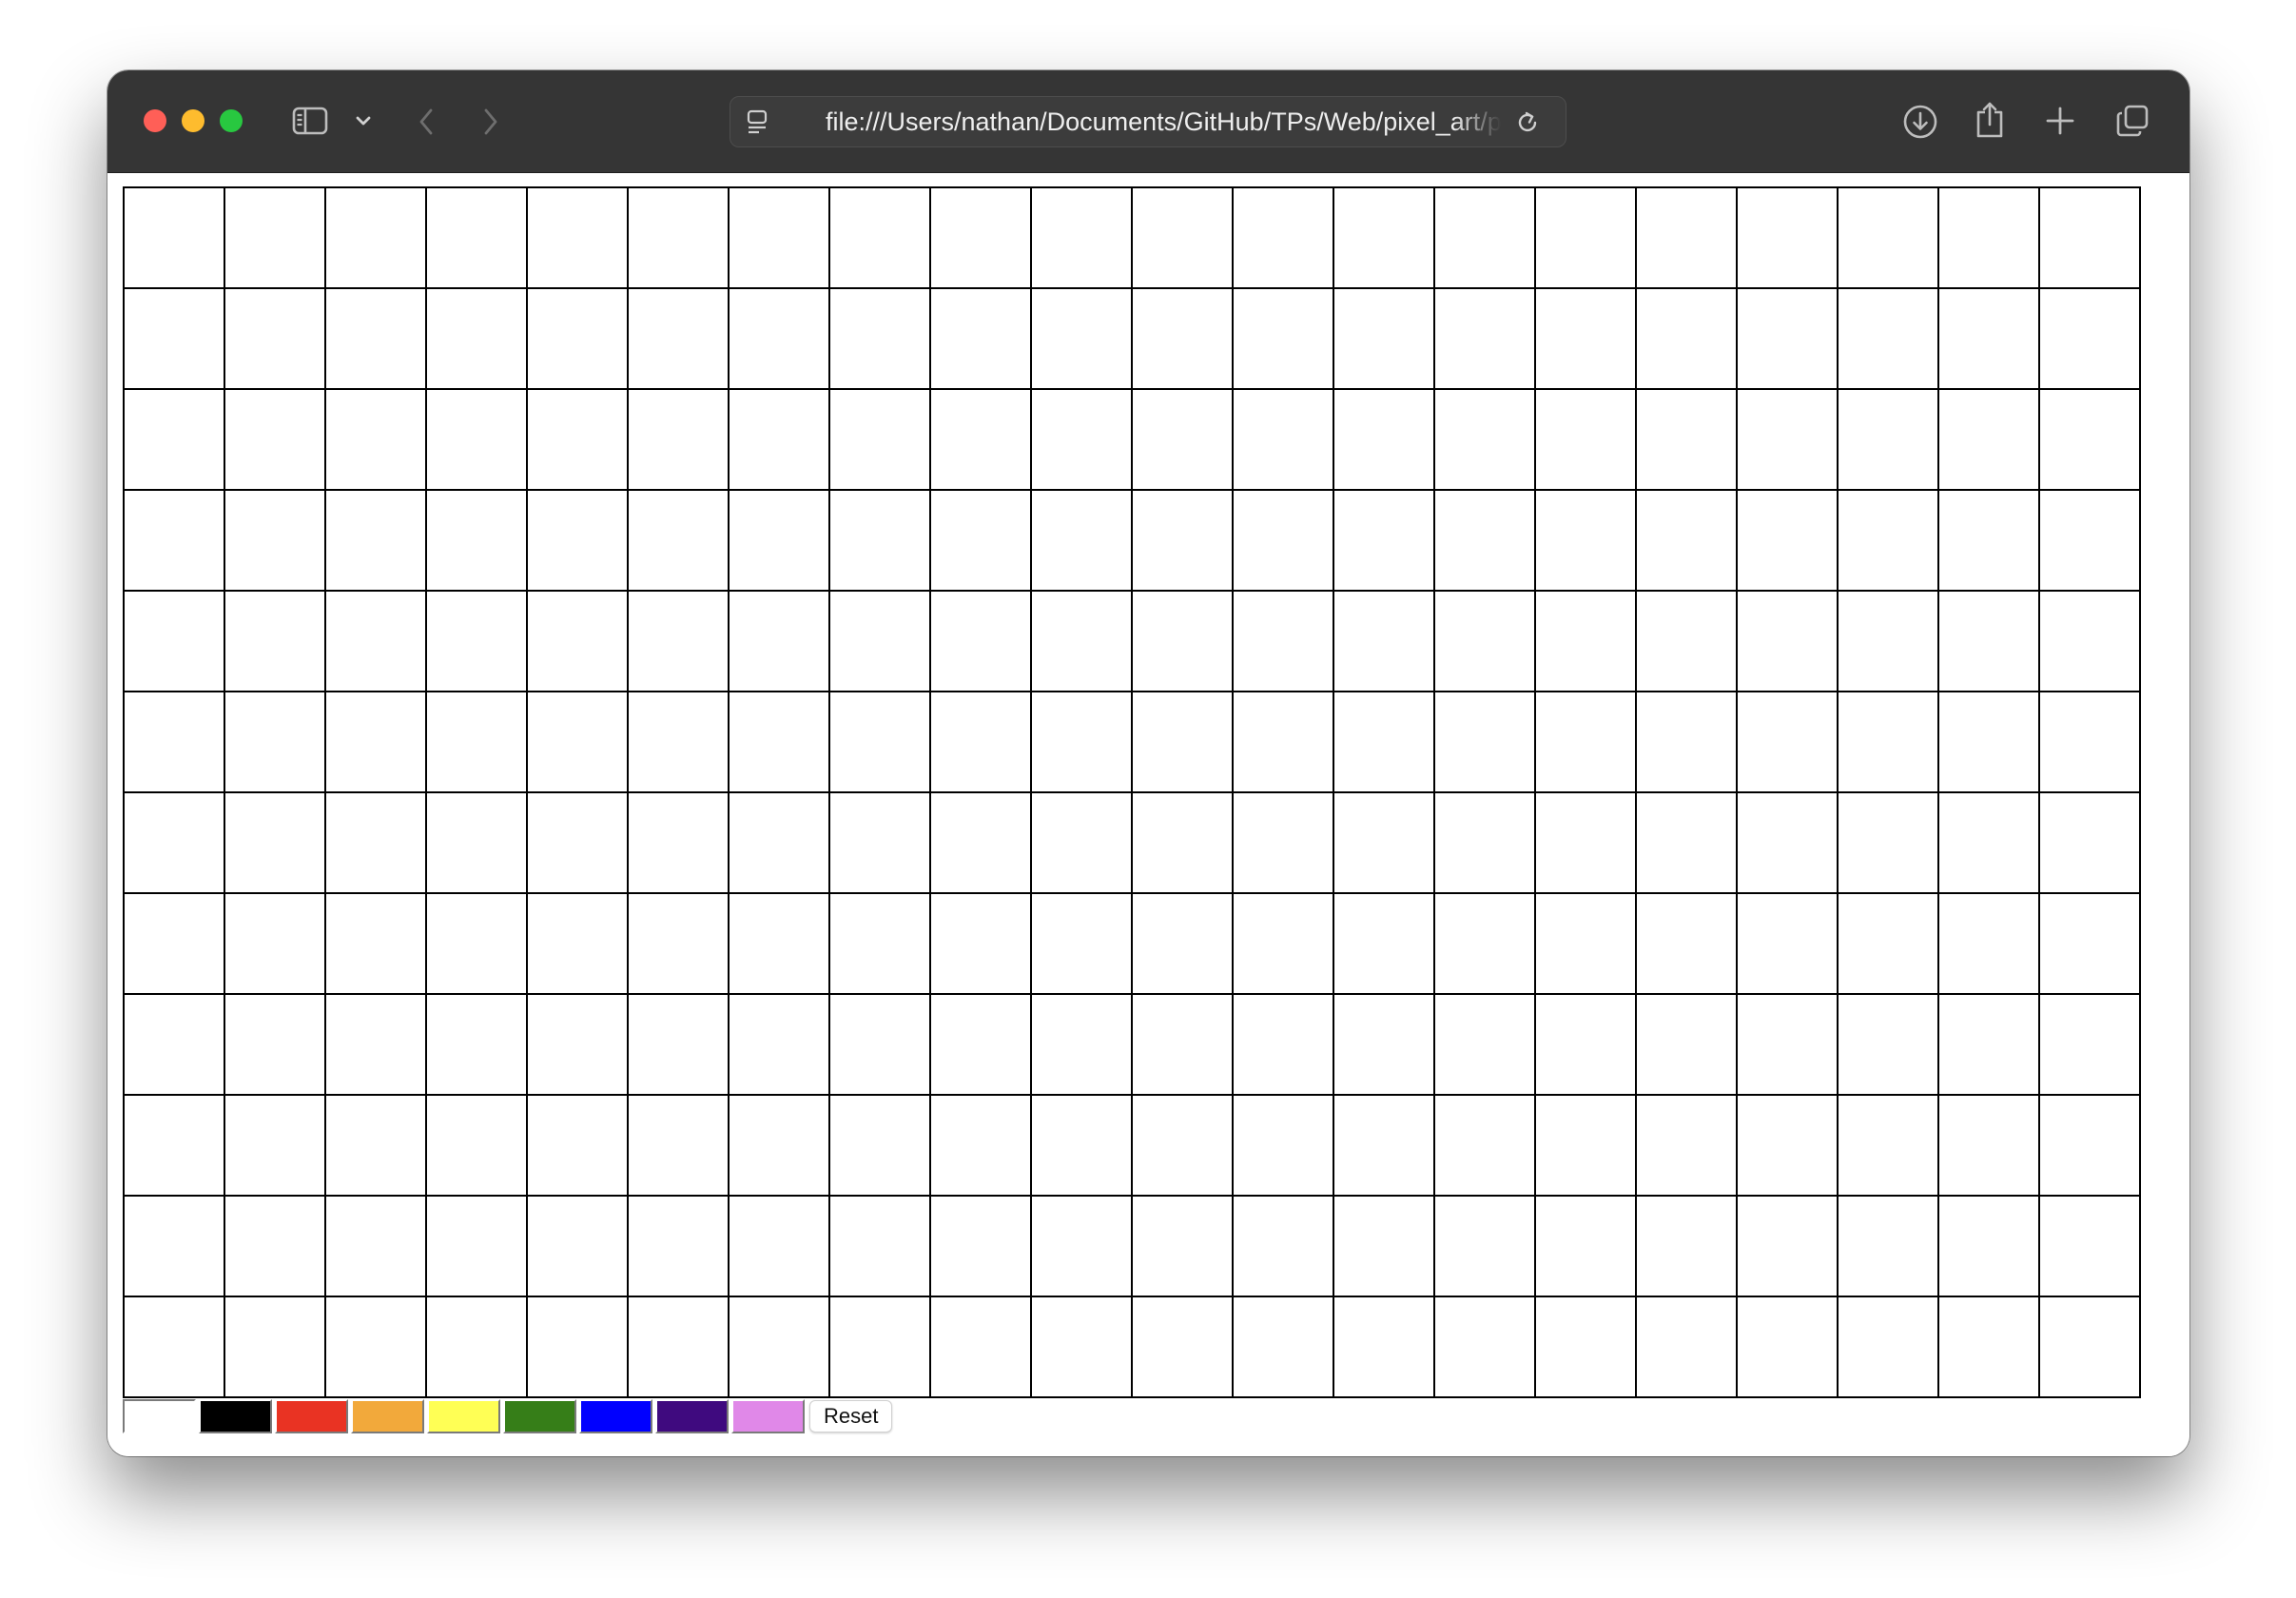 The height and width of the screenshot is (1598, 2296). I want to click on share-icon, so click(1990, 120).